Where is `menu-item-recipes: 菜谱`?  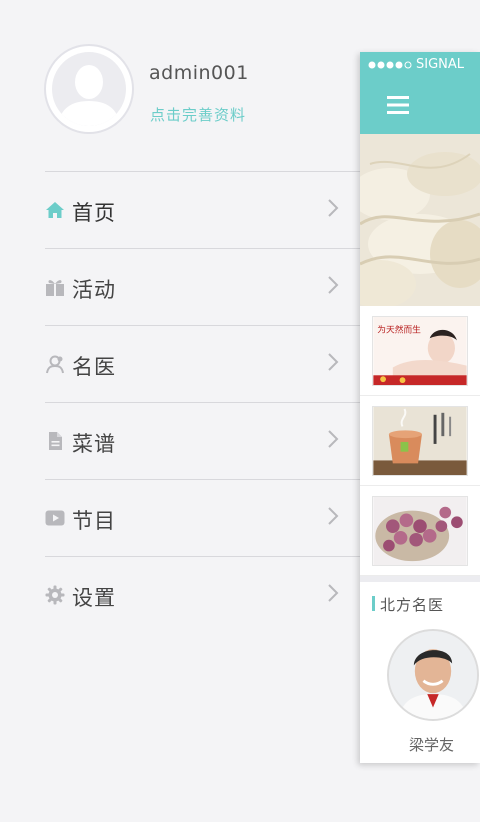
menu-item-recipes: 菜谱 is located at coordinates (202, 440).